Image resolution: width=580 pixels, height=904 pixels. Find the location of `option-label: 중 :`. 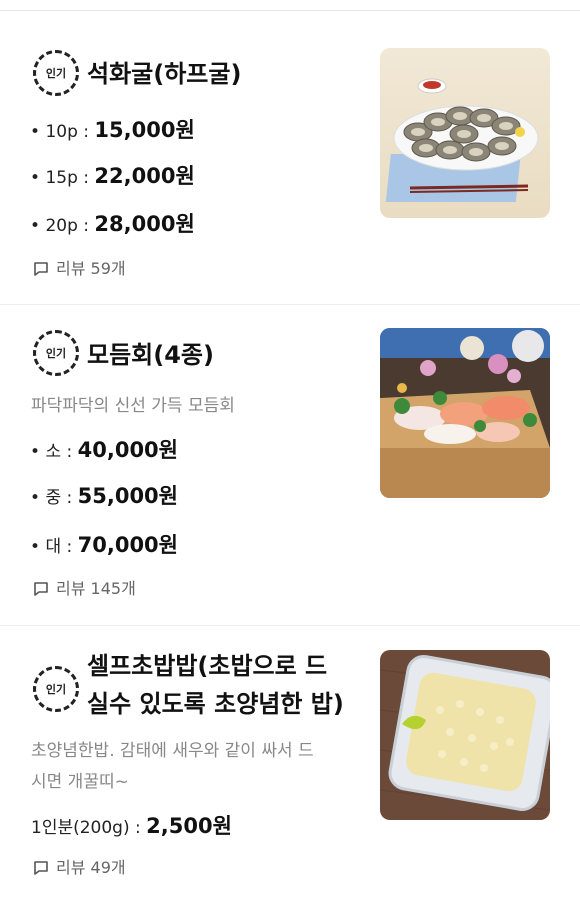

option-label: 중 : is located at coordinates (59, 498).